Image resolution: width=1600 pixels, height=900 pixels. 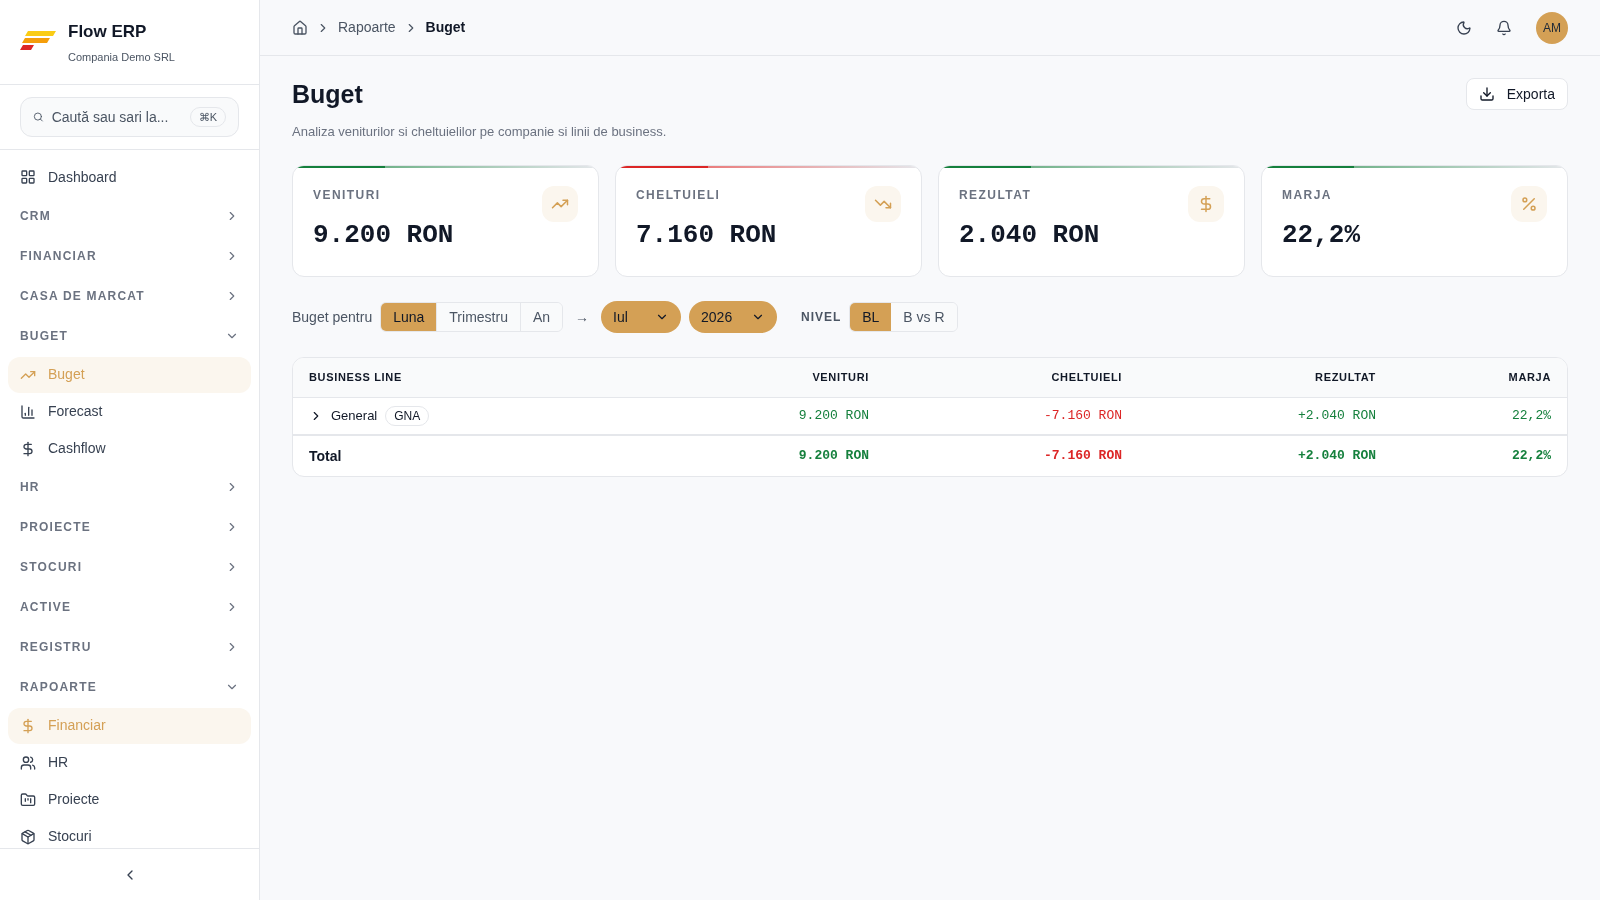 I want to click on month-select: Iul, so click(x=641, y=317).